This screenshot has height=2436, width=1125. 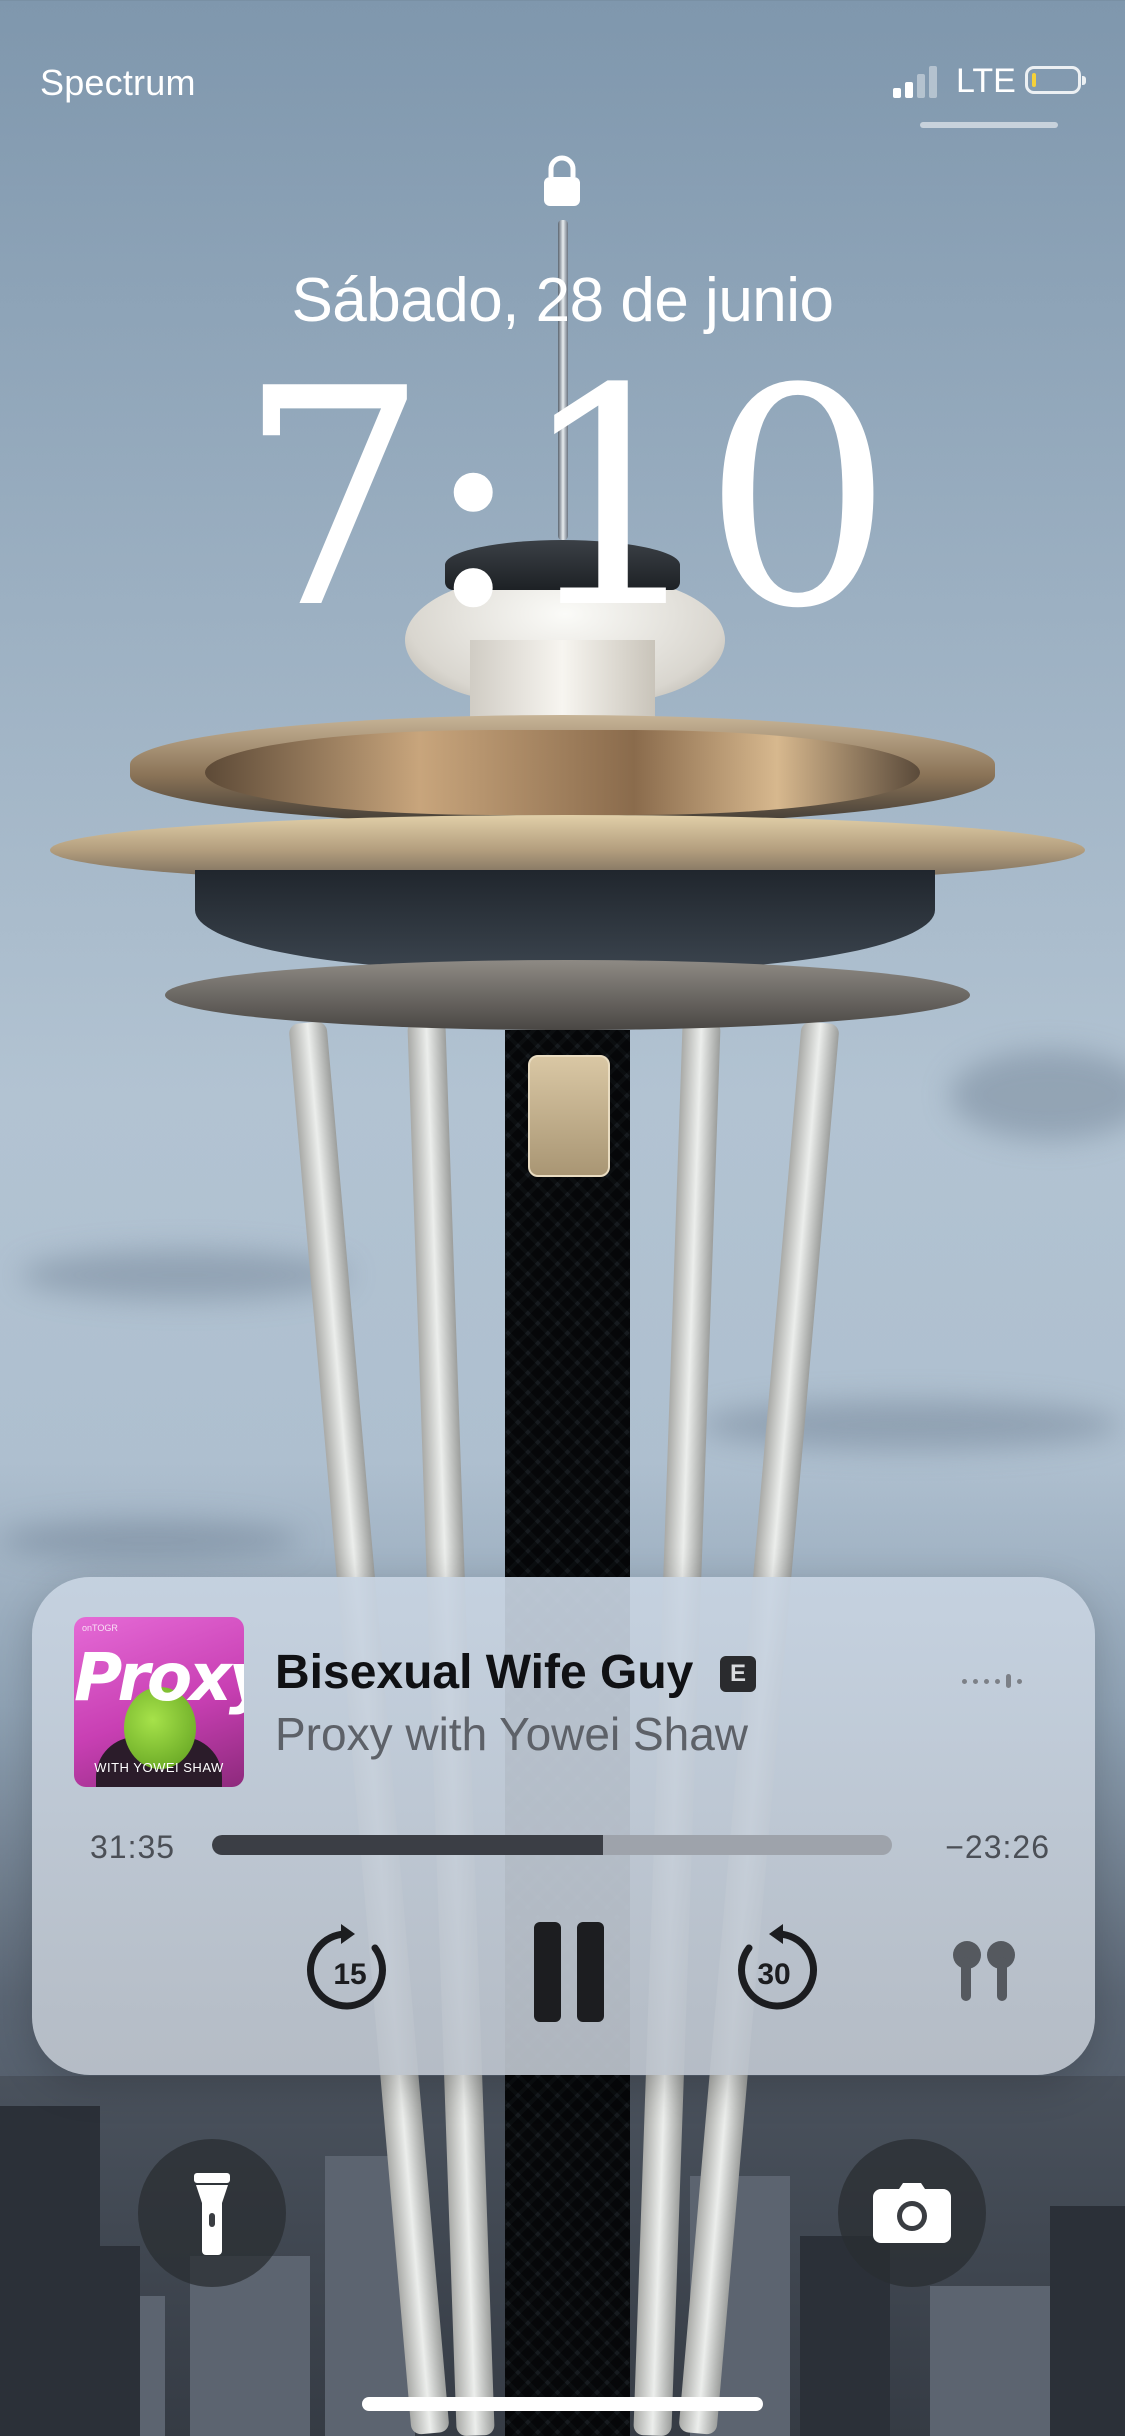 I want to click on network-type: LTE, so click(x=986, y=81).